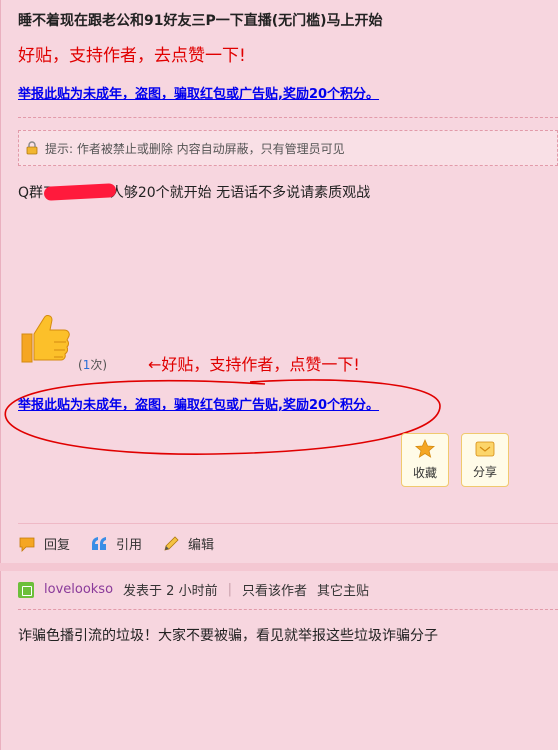 Image resolution: width=558 pixels, height=750 pixels. Describe the element at coordinates (78, 589) in the screenshot. I see `author-link: lovelookso` at that location.